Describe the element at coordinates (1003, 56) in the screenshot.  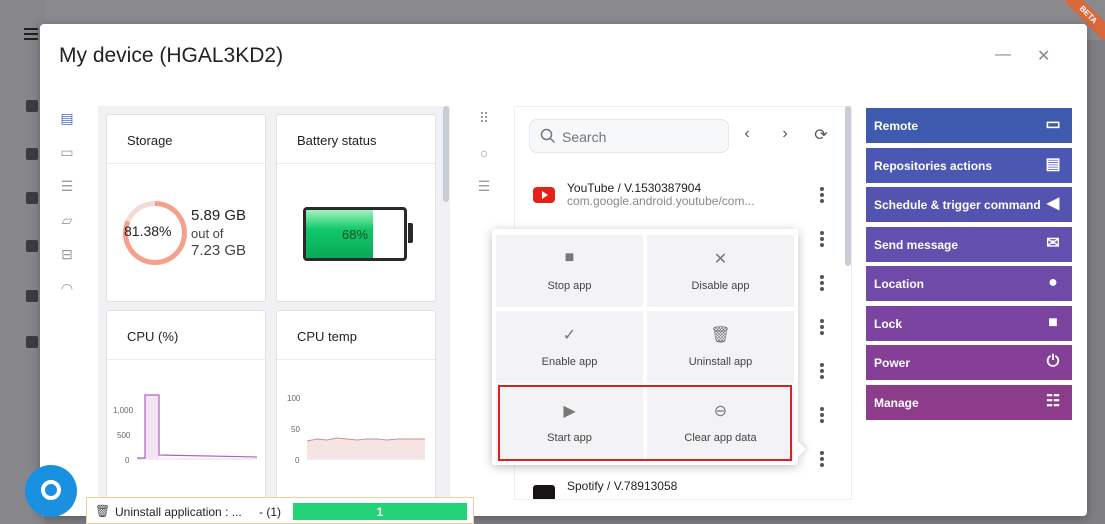
I see `minimize-button: —` at that location.